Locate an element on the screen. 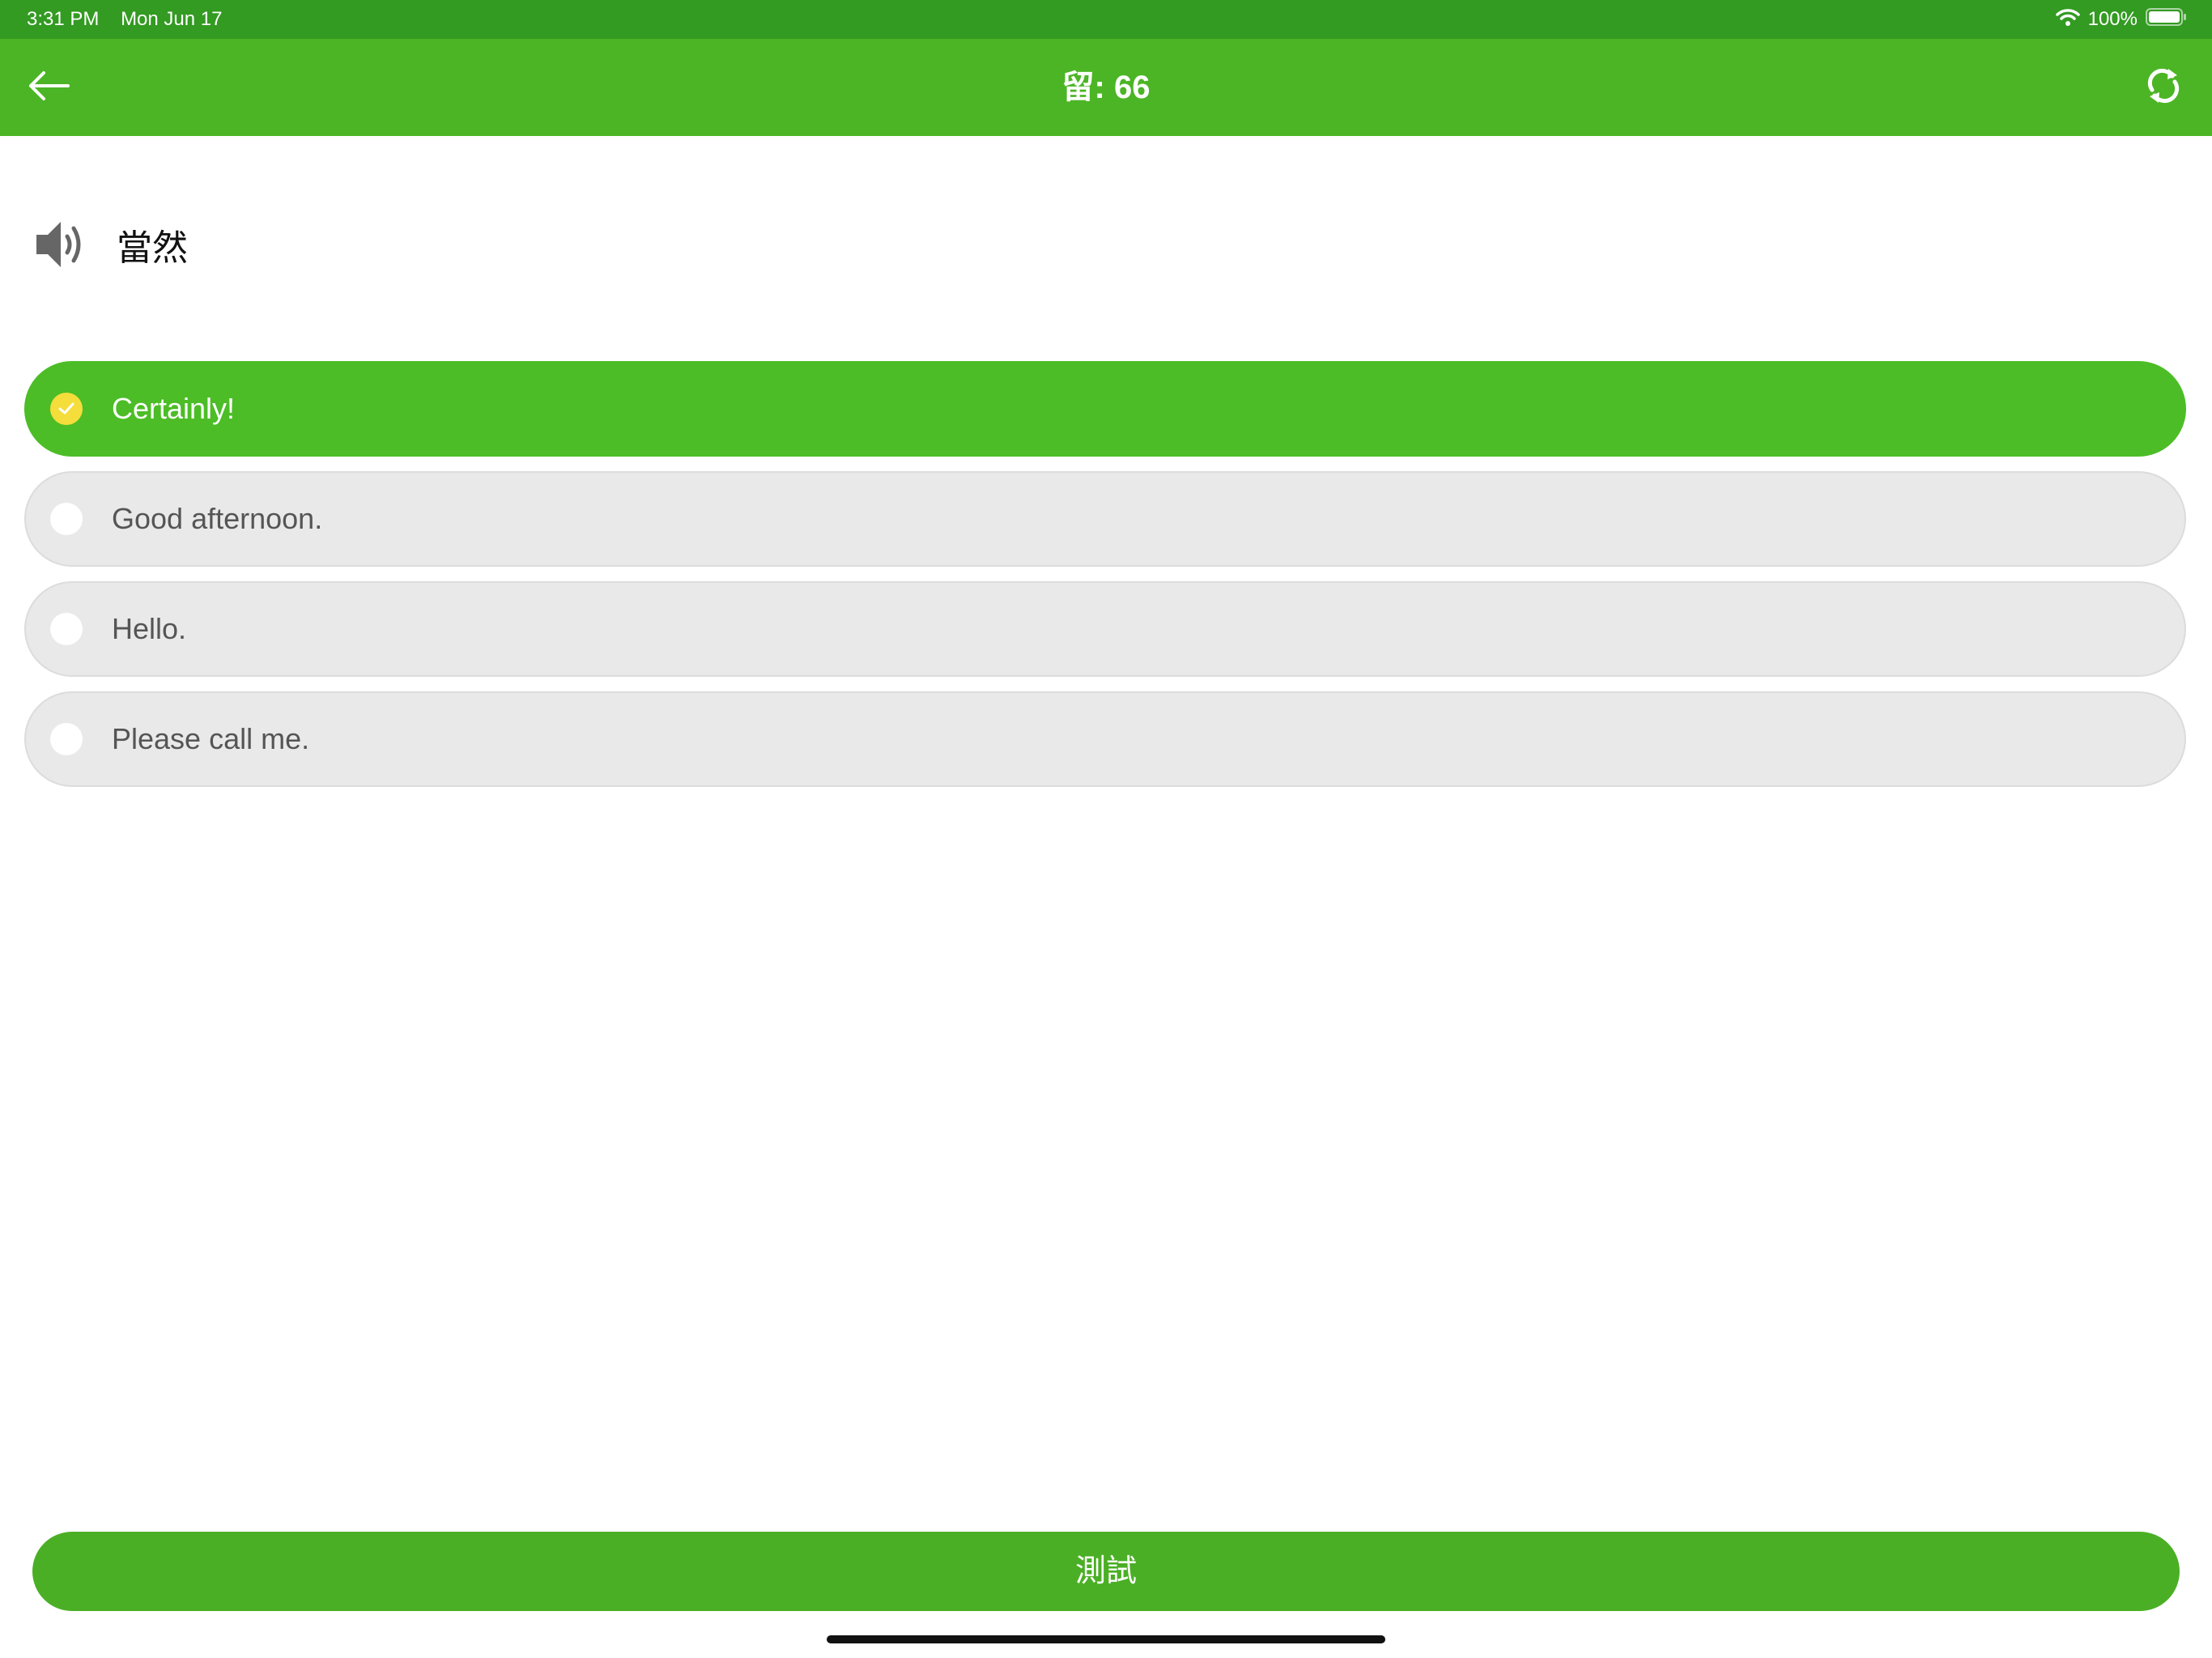 Image resolution: width=2212 pixels, height=1658 pixels. option-label: Good afternoon. is located at coordinates (217, 518).